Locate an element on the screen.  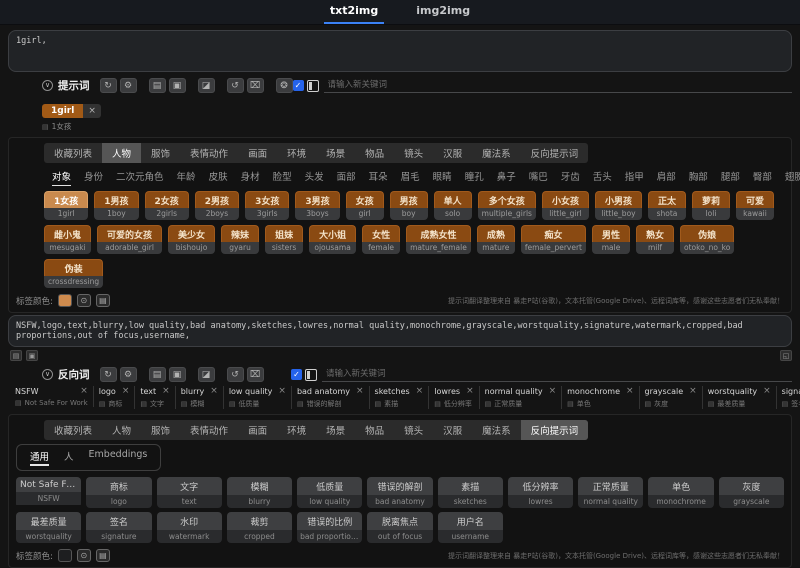
negative-tag-label: normal quality is located at coordinates (514, 391).